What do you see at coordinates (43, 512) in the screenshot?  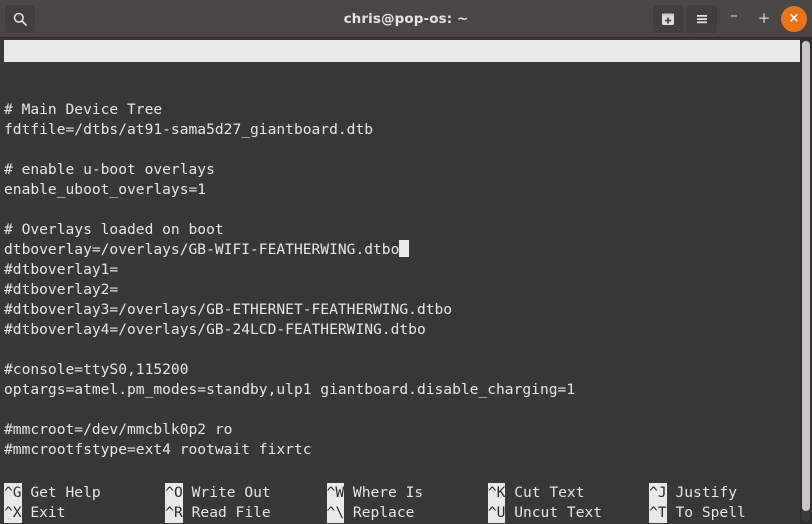 I see `shortcut-label: Exit` at bounding box center [43, 512].